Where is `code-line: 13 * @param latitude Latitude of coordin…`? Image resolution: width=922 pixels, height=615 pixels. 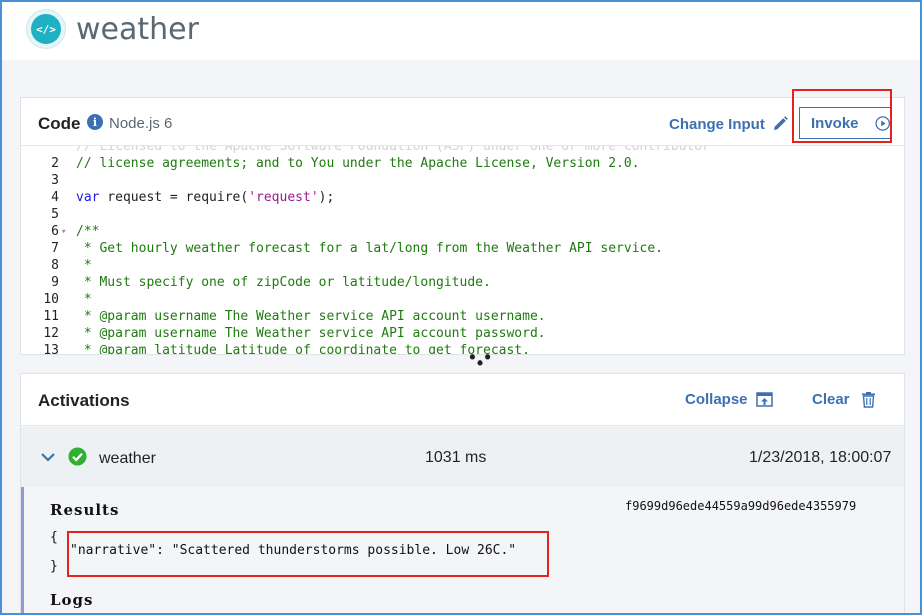 code-line: 13 * @param latitude Latitude of coordin… is located at coordinates (462, 348).